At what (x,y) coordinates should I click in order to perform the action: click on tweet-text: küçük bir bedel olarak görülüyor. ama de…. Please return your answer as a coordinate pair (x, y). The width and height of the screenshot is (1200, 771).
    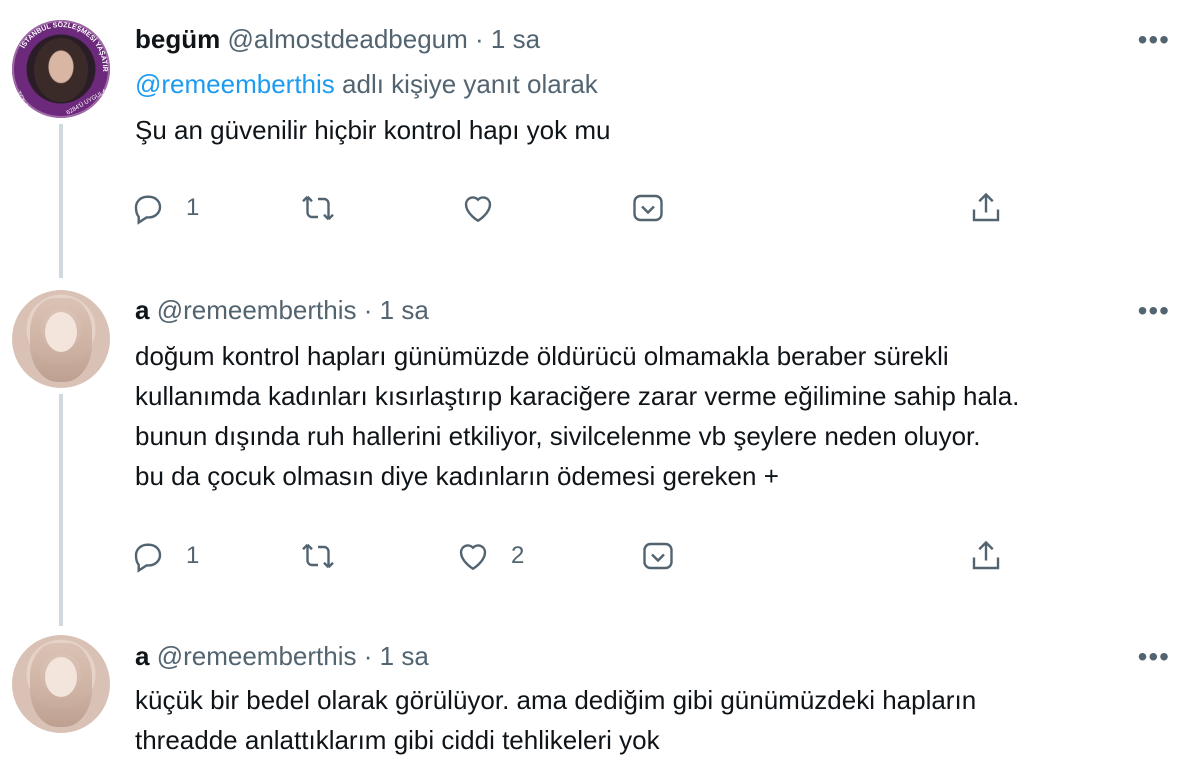
    Looking at the image, I should click on (555, 720).